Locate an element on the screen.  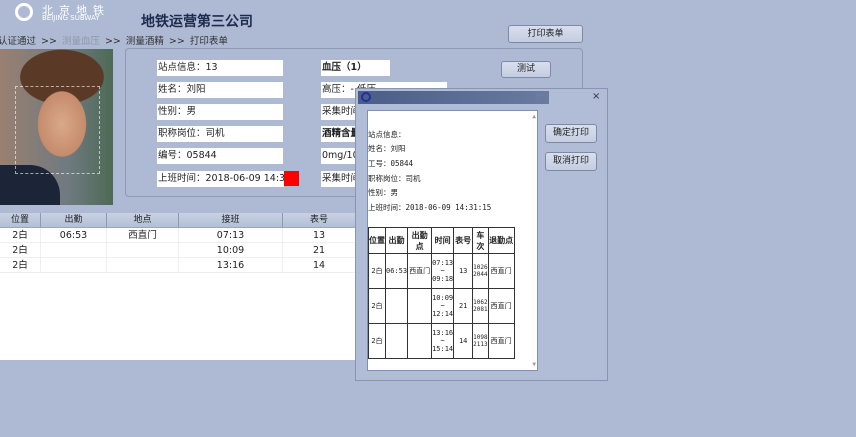
scroll-up-icon: ▲ is located at coordinates (534, 116).